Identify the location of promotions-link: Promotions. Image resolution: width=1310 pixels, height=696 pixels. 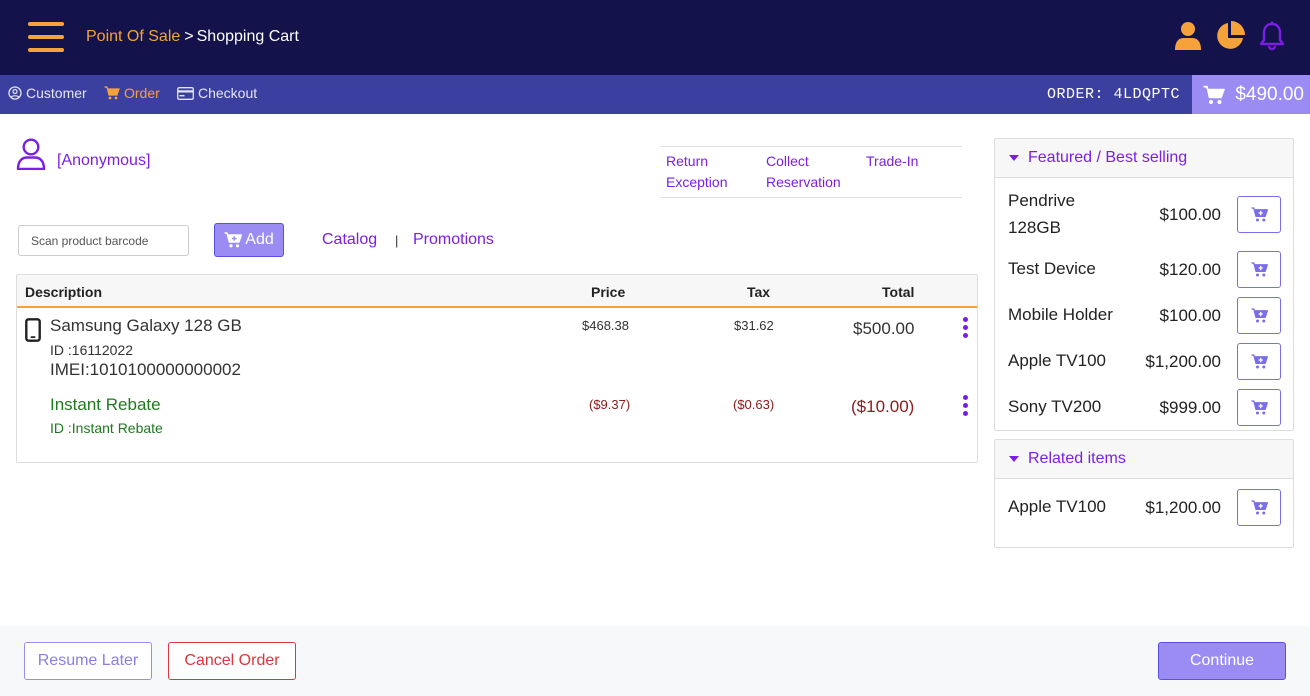
(453, 240).